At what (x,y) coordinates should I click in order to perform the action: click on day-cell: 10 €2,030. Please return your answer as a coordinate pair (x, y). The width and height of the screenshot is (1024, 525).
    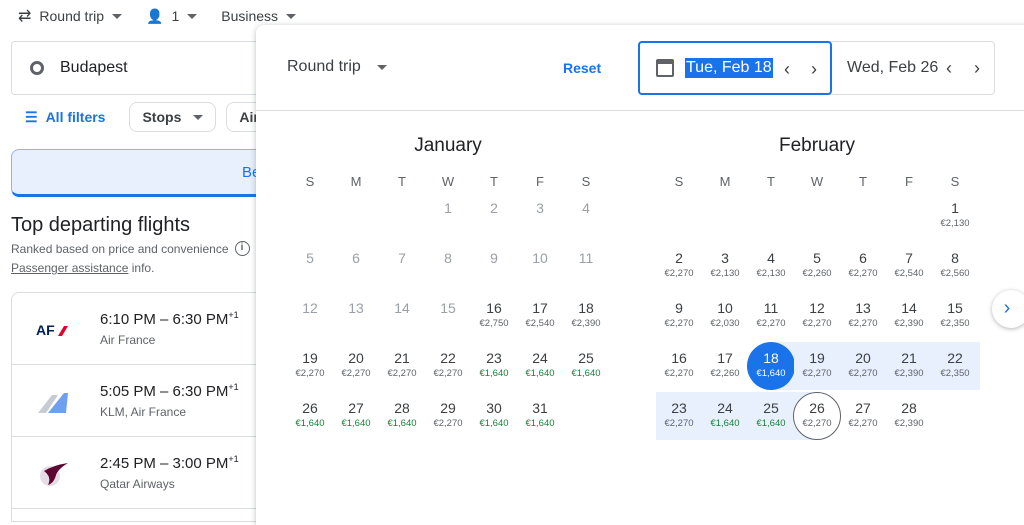
    Looking at the image, I should click on (725, 317).